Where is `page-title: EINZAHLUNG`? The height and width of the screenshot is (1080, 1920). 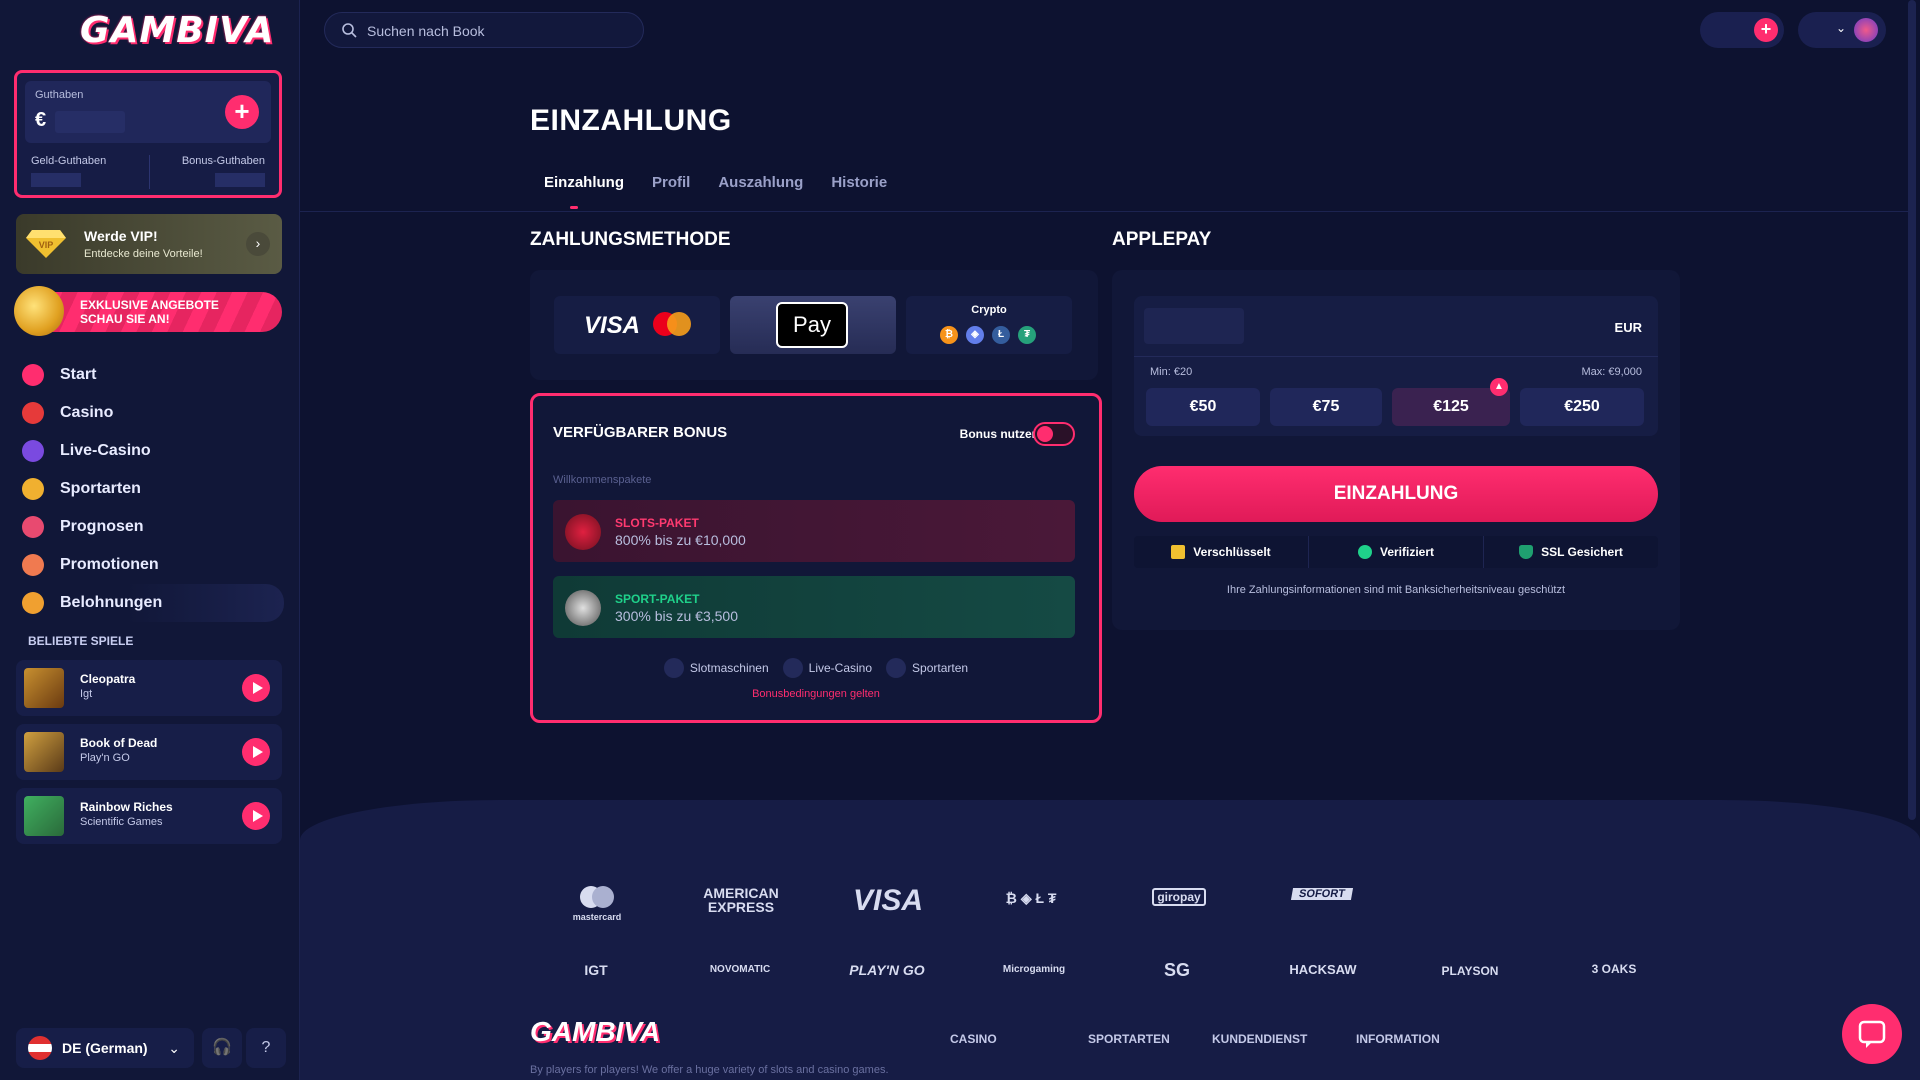 page-title: EINZAHLUNG is located at coordinates (631, 120).